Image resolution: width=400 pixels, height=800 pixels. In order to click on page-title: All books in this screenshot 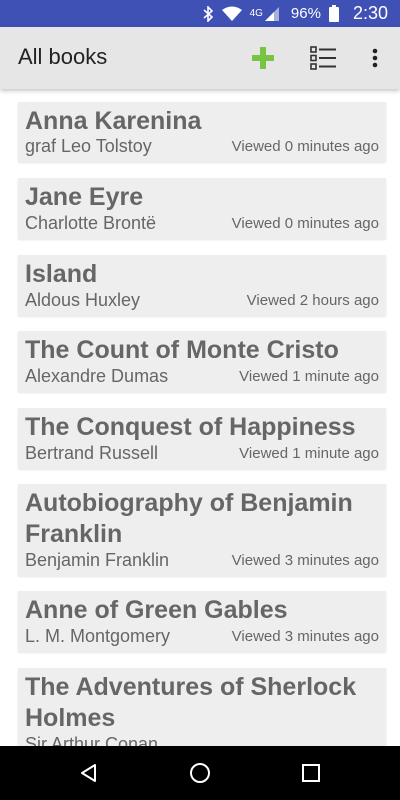, I will do `click(63, 56)`.